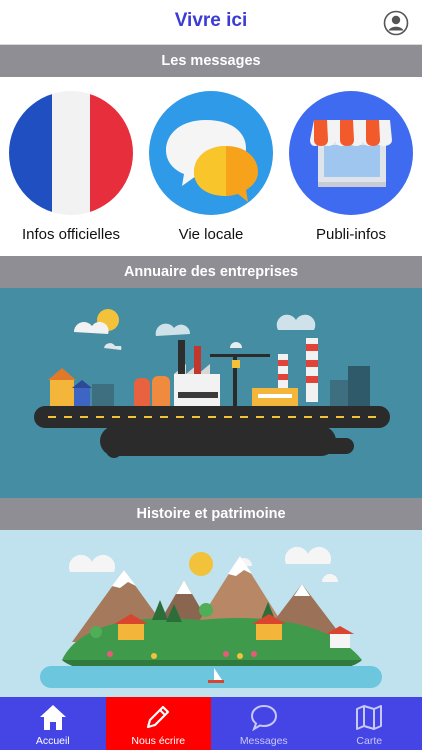 This screenshot has height=750, width=422. I want to click on tab-accueil: Accueil, so click(53, 723).